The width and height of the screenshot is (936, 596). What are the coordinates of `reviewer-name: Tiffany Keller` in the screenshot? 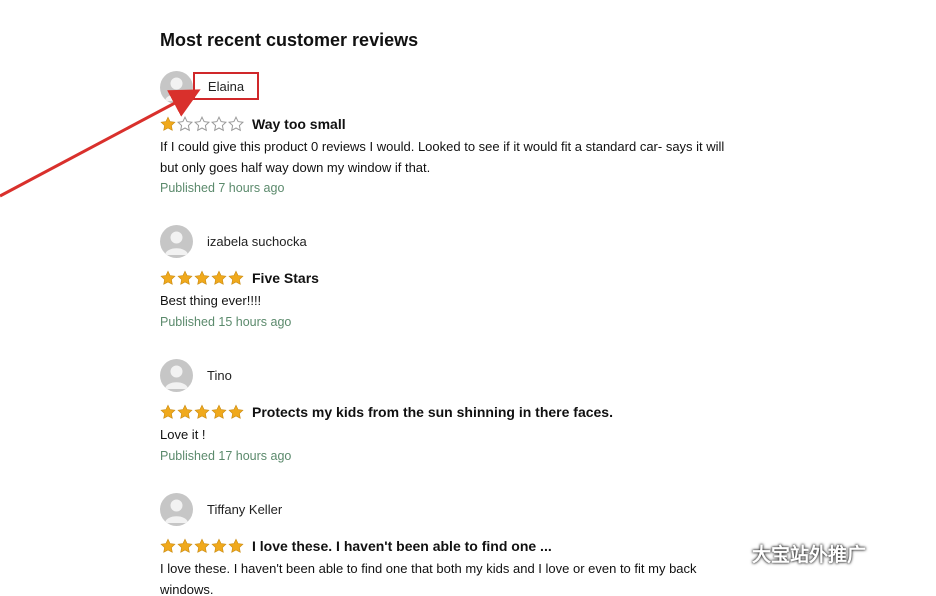 It's located at (244, 509).